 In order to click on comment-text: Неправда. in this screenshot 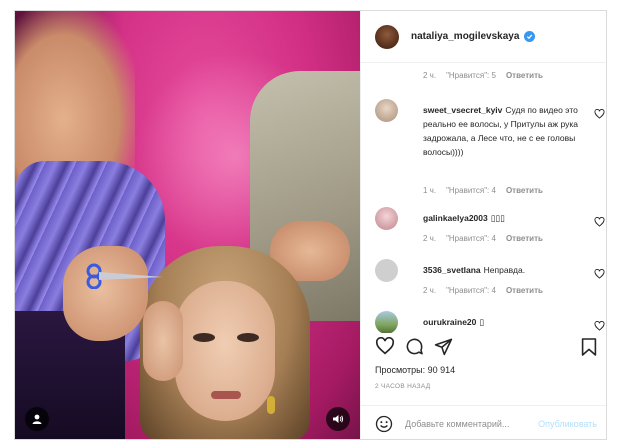, I will do `click(504, 270)`.